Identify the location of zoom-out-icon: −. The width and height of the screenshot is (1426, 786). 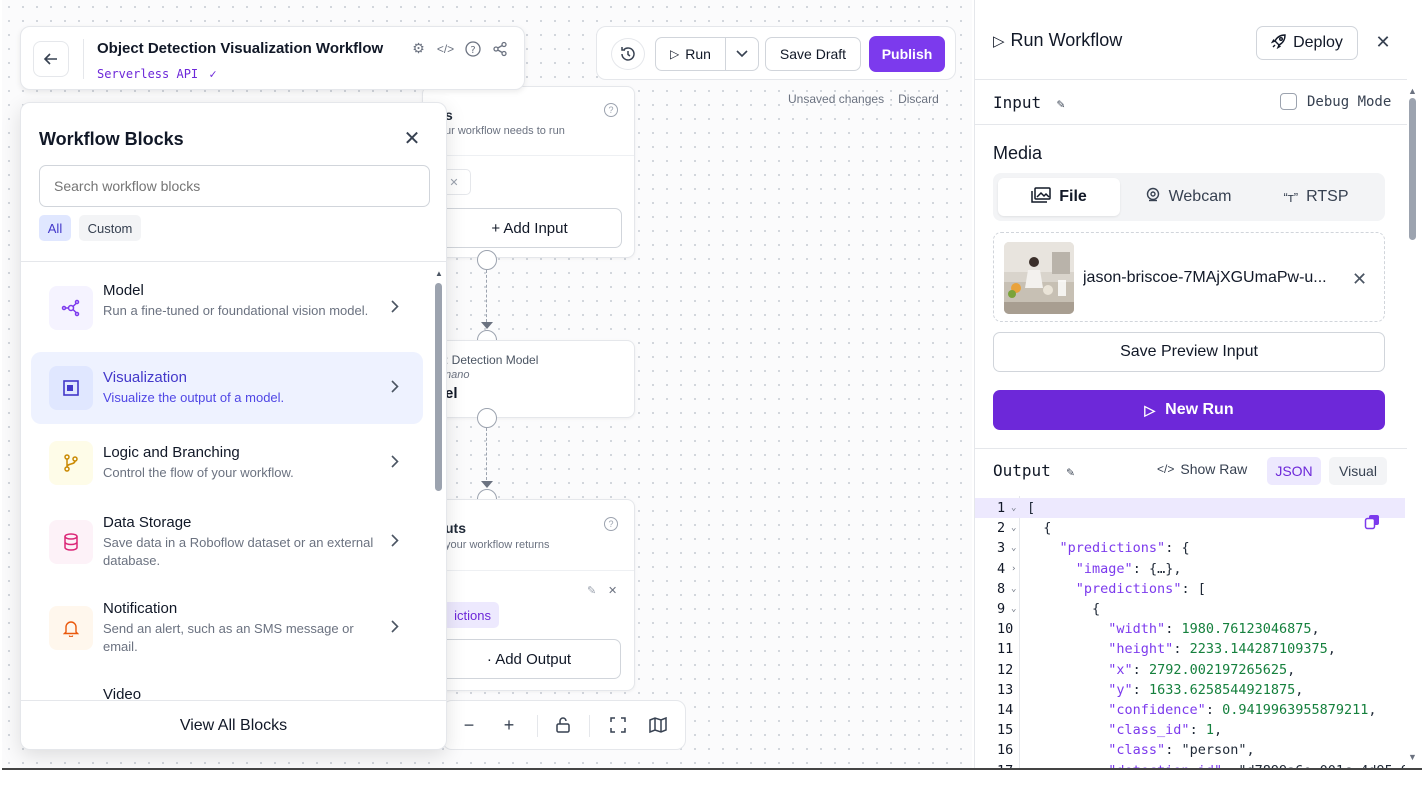
(469, 725).